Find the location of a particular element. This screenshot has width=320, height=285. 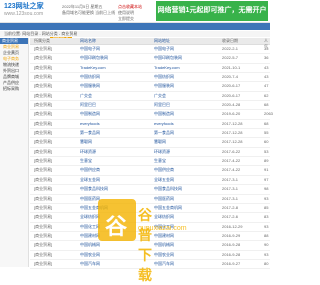

row-site-name: 中国电子网 is located at coordinates (90, 49).